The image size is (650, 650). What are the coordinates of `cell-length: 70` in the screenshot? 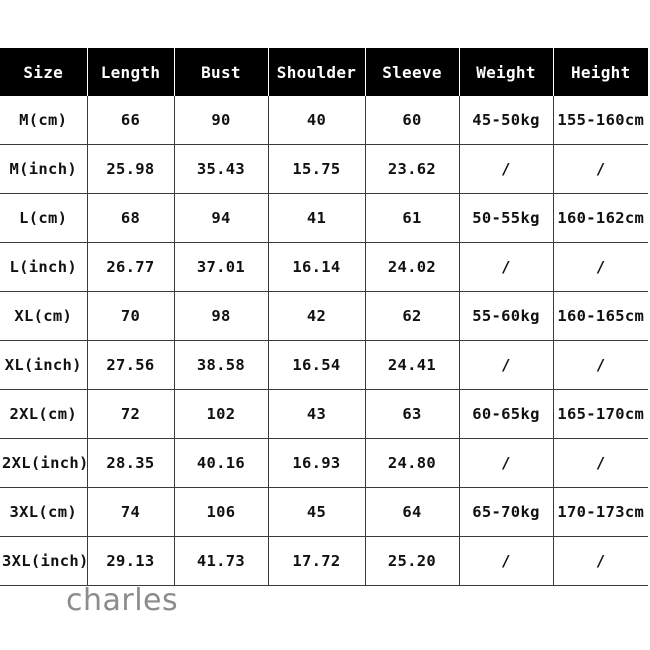 It's located at (131, 316).